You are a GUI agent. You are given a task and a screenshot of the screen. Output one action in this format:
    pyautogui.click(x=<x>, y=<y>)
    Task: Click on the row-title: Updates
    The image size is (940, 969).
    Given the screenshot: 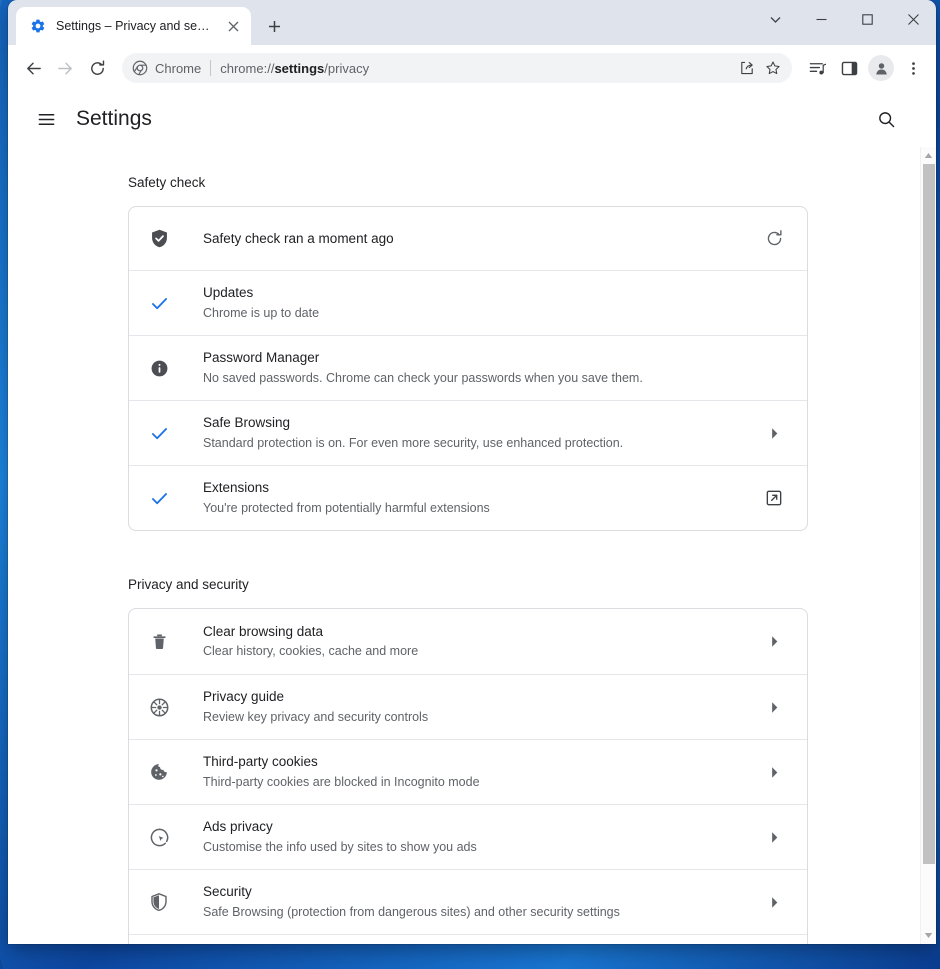 What is the action you would take?
    pyautogui.click(x=228, y=293)
    